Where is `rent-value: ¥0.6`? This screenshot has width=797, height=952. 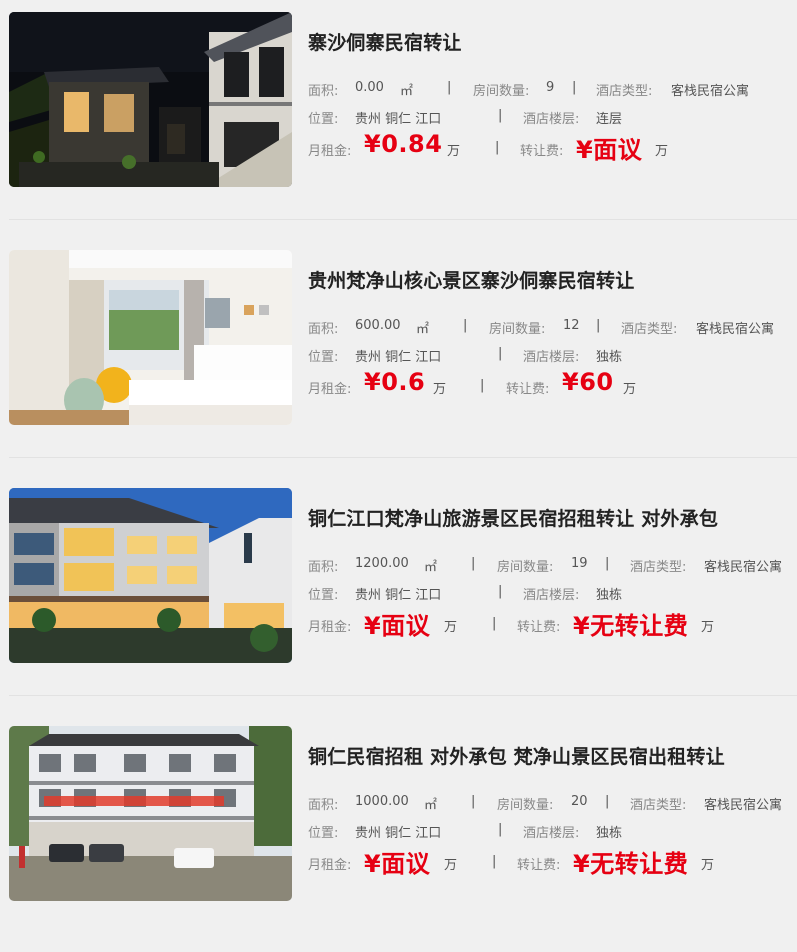 rent-value: ¥0.6 is located at coordinates (395, 382).